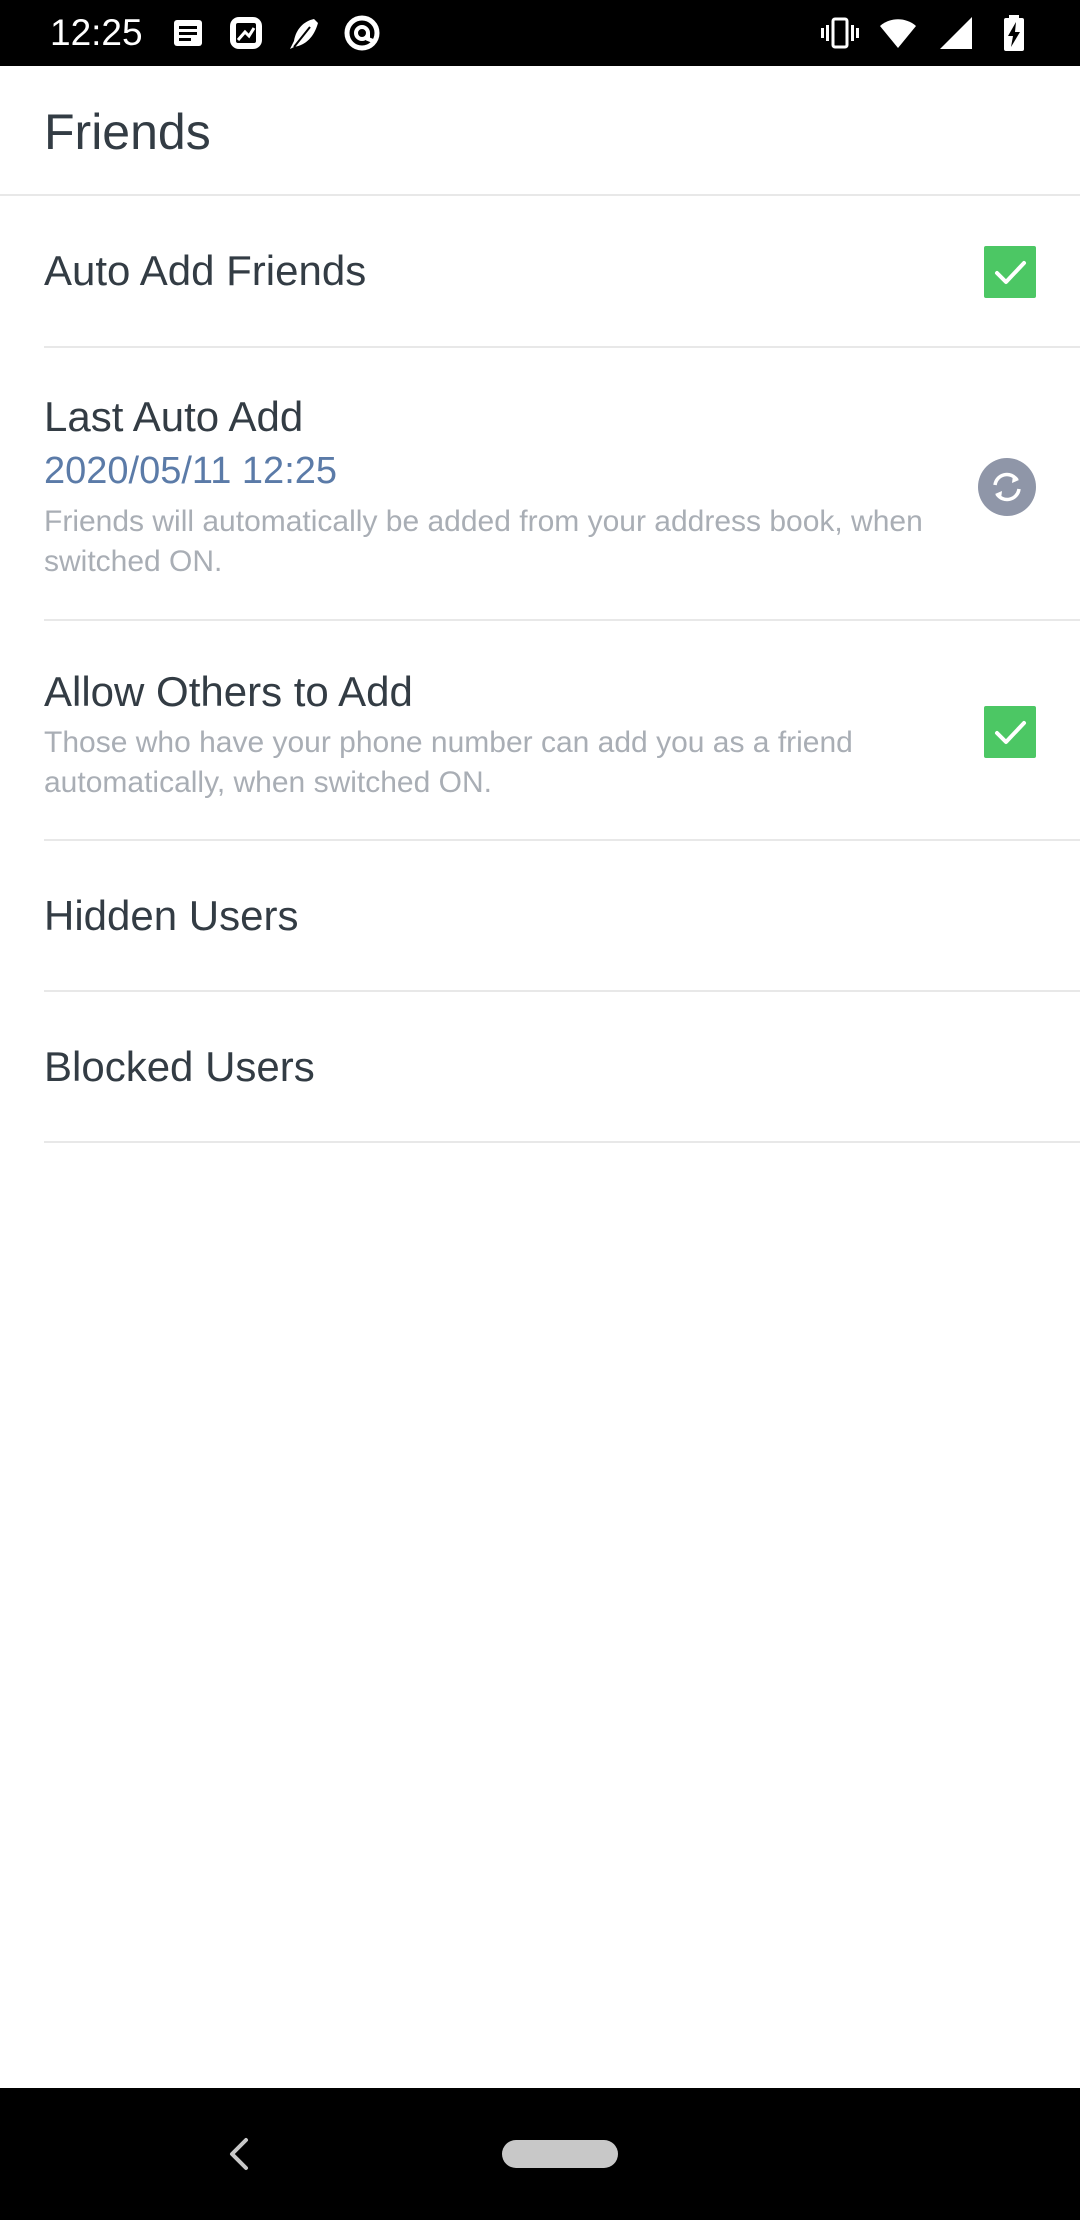  Describe the element at coordinates (191, 471) in the screenshot. I see `last-auto-add-date: 2020/05/11 12:25` at that location.